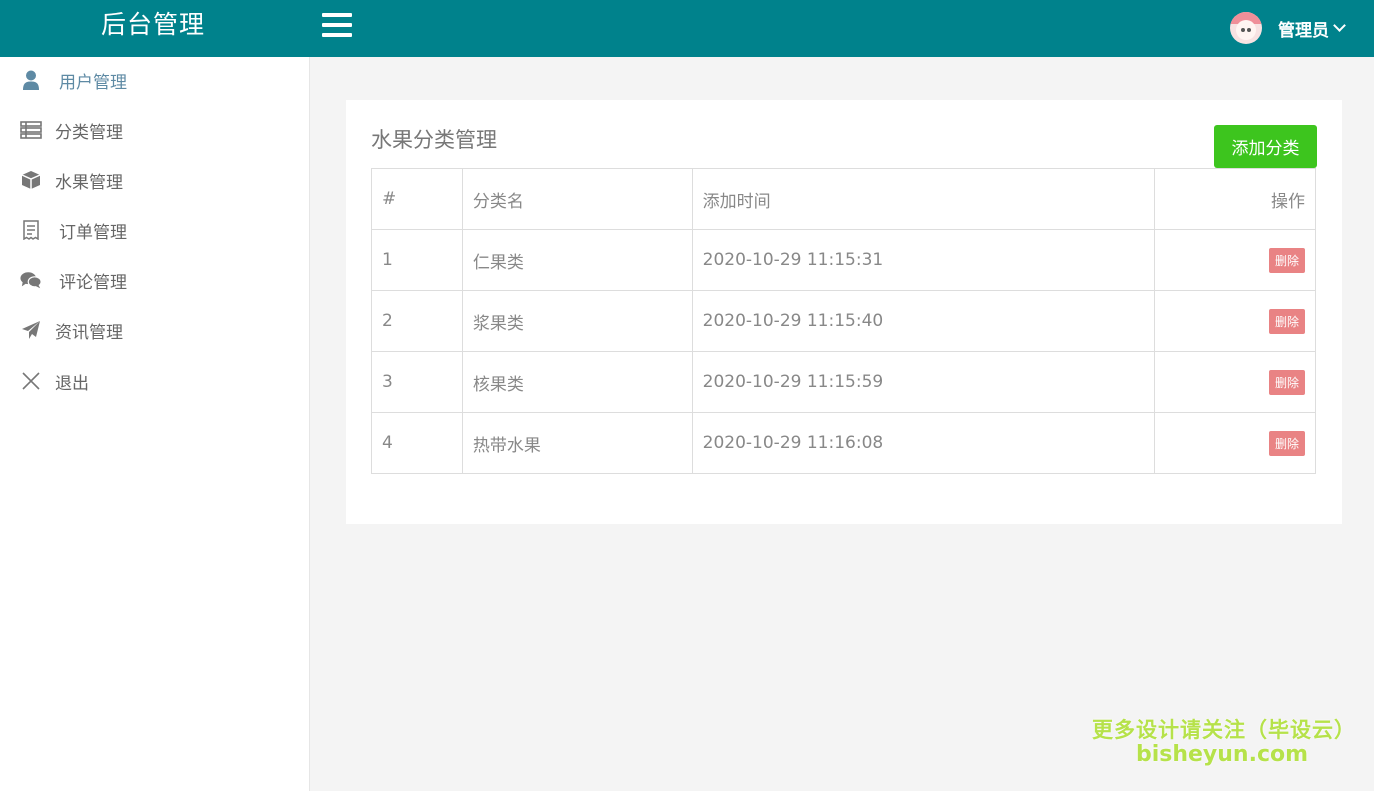  What do you see at coordinates (1224, 730) in the screenshot?
I see `watermark-line1: 更多设计请关注（毕设云）` at bounding box center [1224, 730].